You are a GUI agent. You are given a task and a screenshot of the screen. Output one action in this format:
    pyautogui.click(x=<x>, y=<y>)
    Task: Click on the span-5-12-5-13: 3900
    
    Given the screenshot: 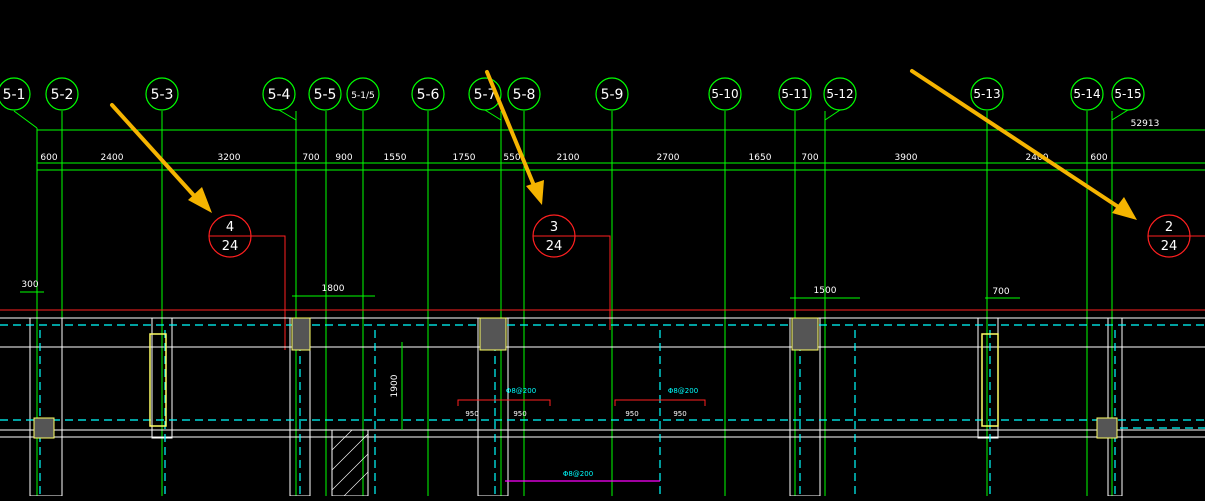 What is the action you would take?
    pyautogui.click(x=906, y=158)
    